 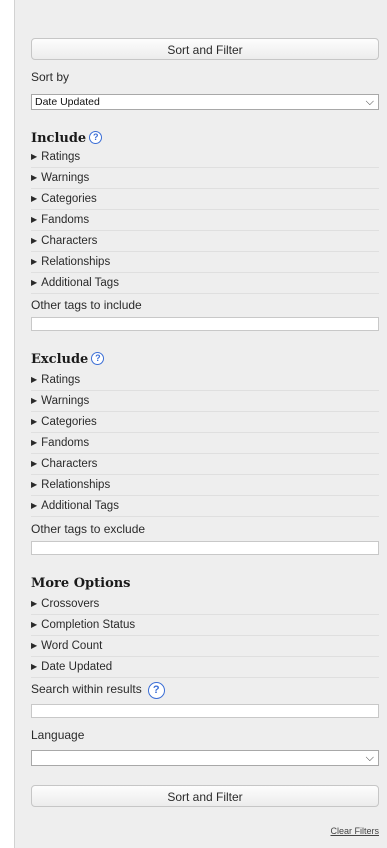 I want to click on exclude-fandoms: ▶ Fandoms, so click(x=205, y=443).